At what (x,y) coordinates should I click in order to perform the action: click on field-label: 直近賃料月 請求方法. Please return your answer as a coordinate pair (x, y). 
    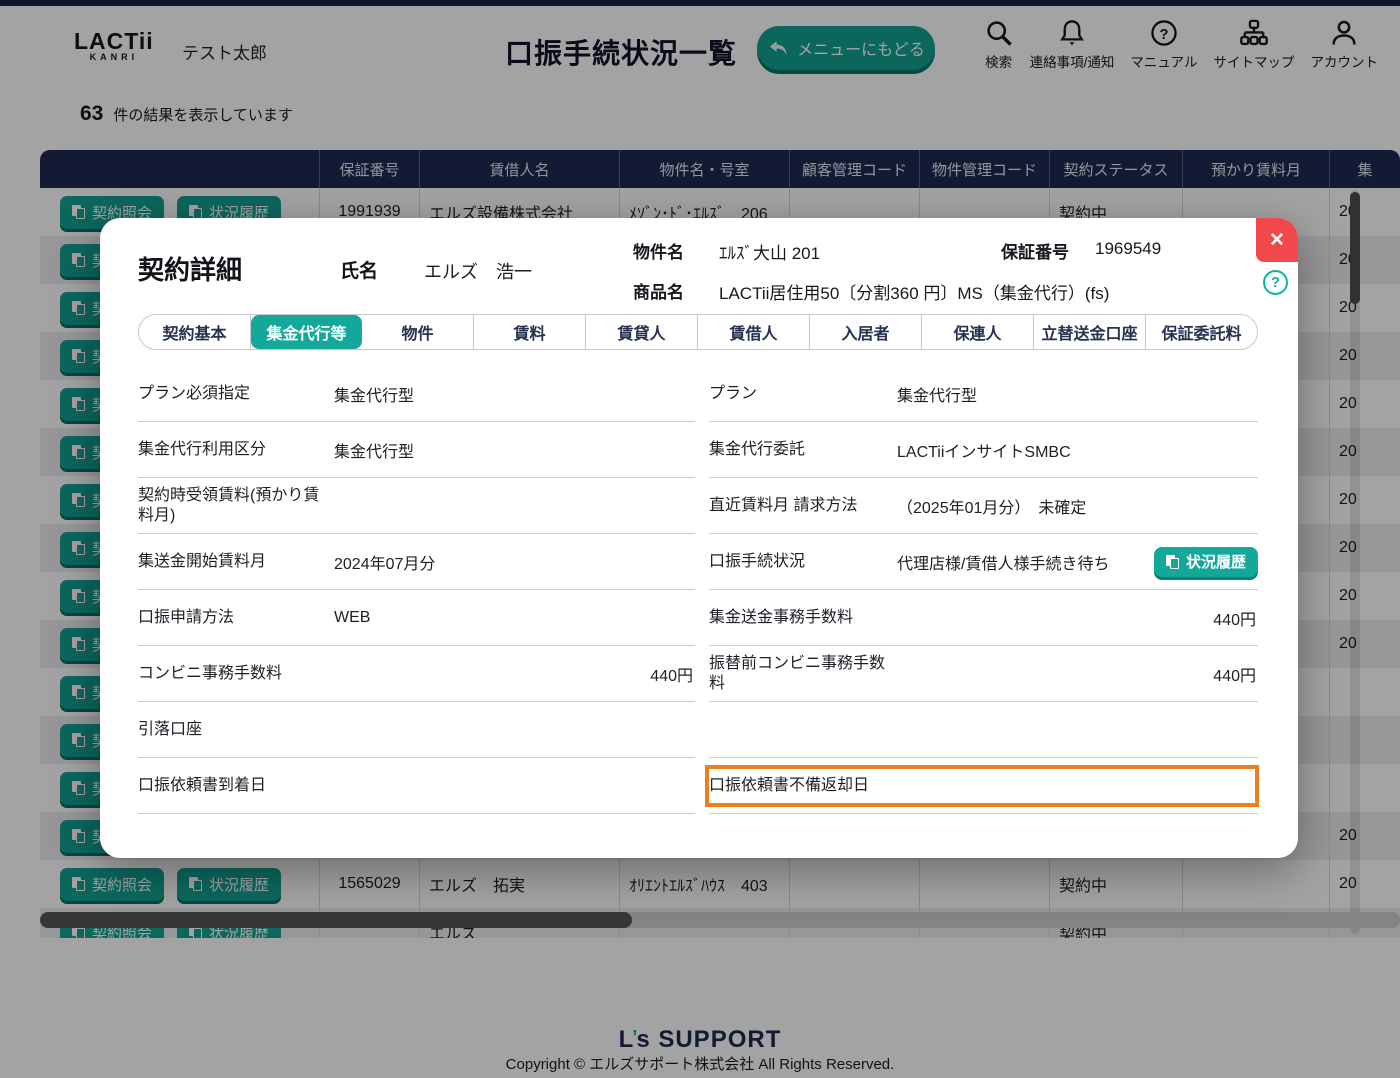
    Looking at the image, I should click on (783, 505).